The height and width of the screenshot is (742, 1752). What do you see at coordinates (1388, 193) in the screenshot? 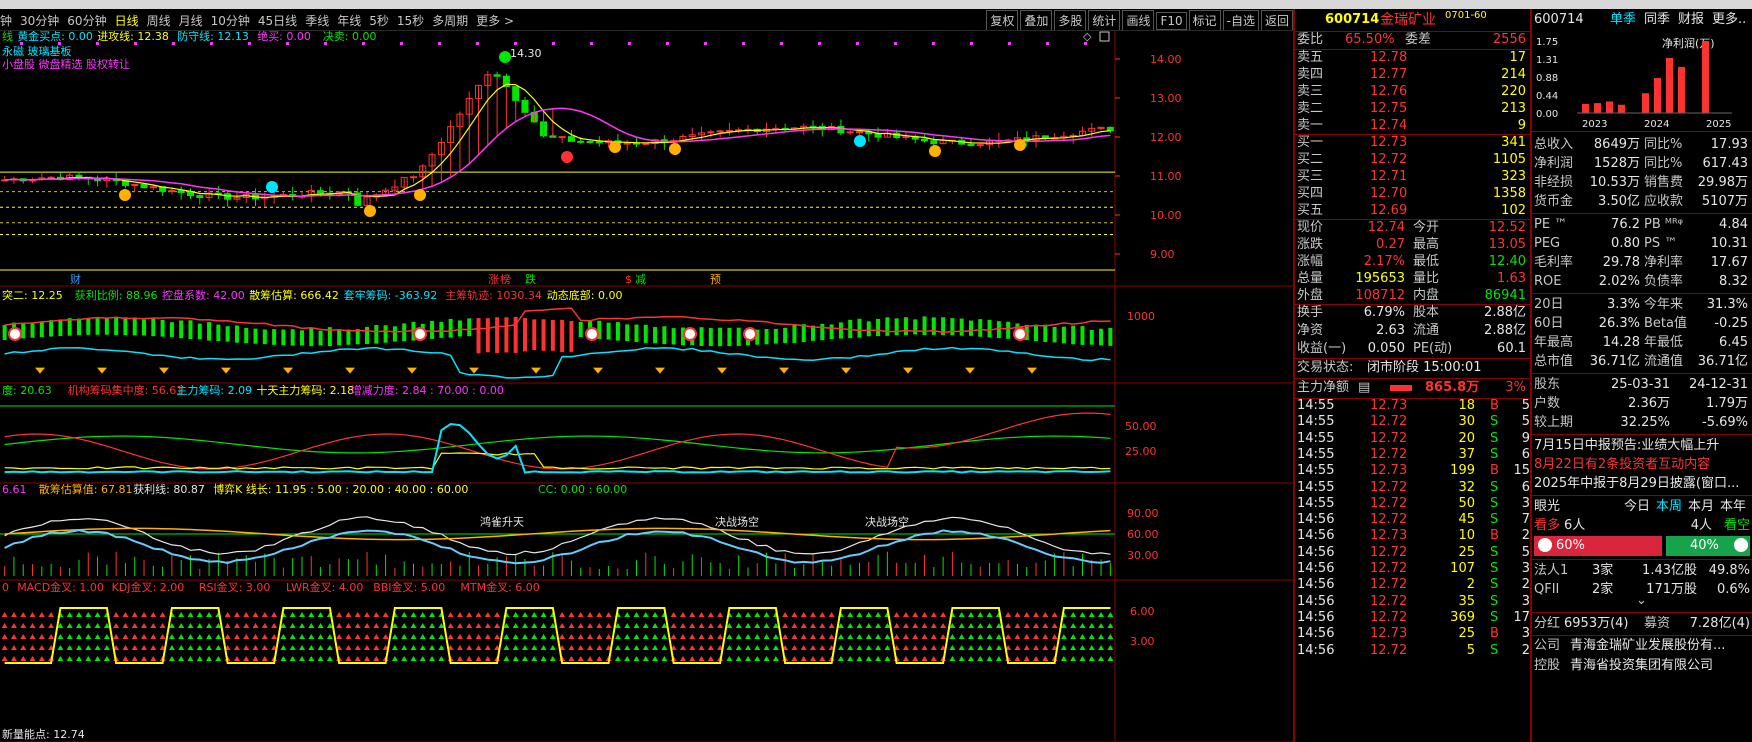
I see `buy-price: 12.70` at bounding box center [1388, 193].